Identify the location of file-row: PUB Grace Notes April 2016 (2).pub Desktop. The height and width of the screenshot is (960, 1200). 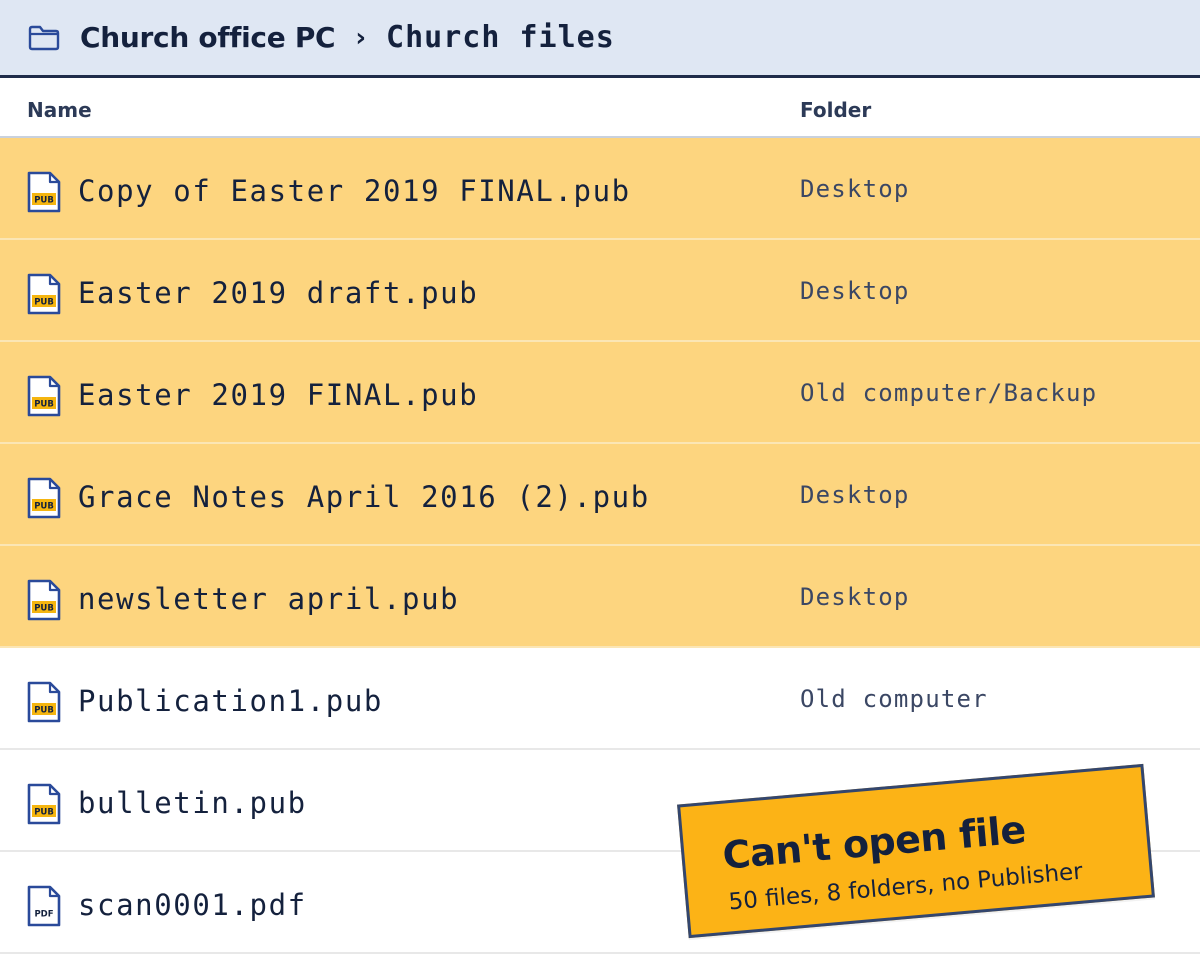
(600, 495).